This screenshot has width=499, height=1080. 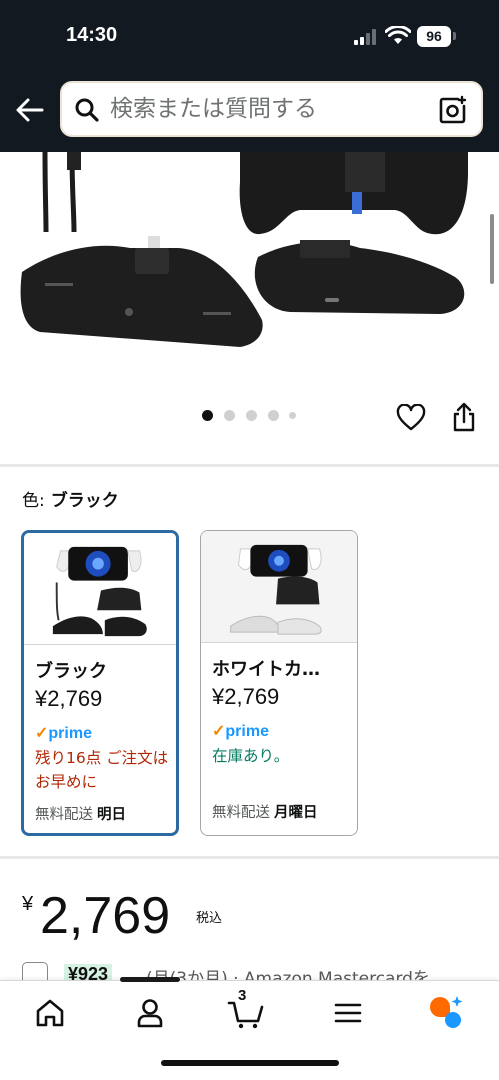 I want to click on stock-status: 残り16点 ご注文はお早めに, so click(x=102, y=770).